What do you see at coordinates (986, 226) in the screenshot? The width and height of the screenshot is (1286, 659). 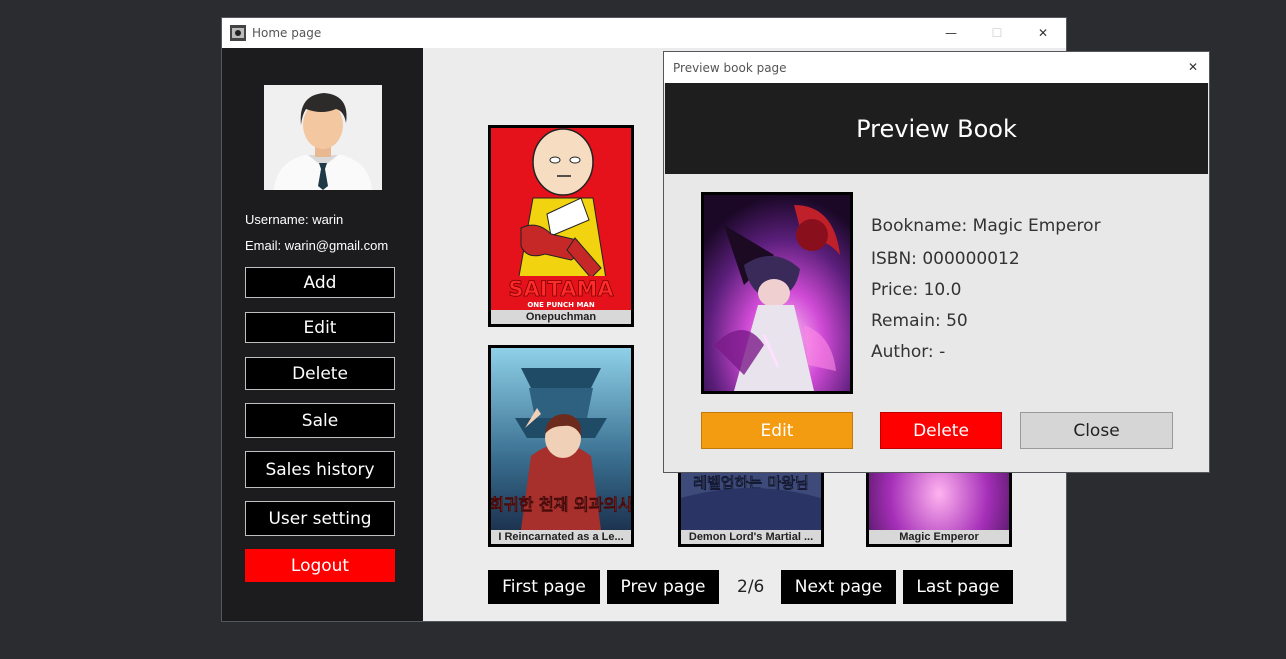 I see `bookname-field: Bookname: Magic Emperor` at bounding box center [986, 226].